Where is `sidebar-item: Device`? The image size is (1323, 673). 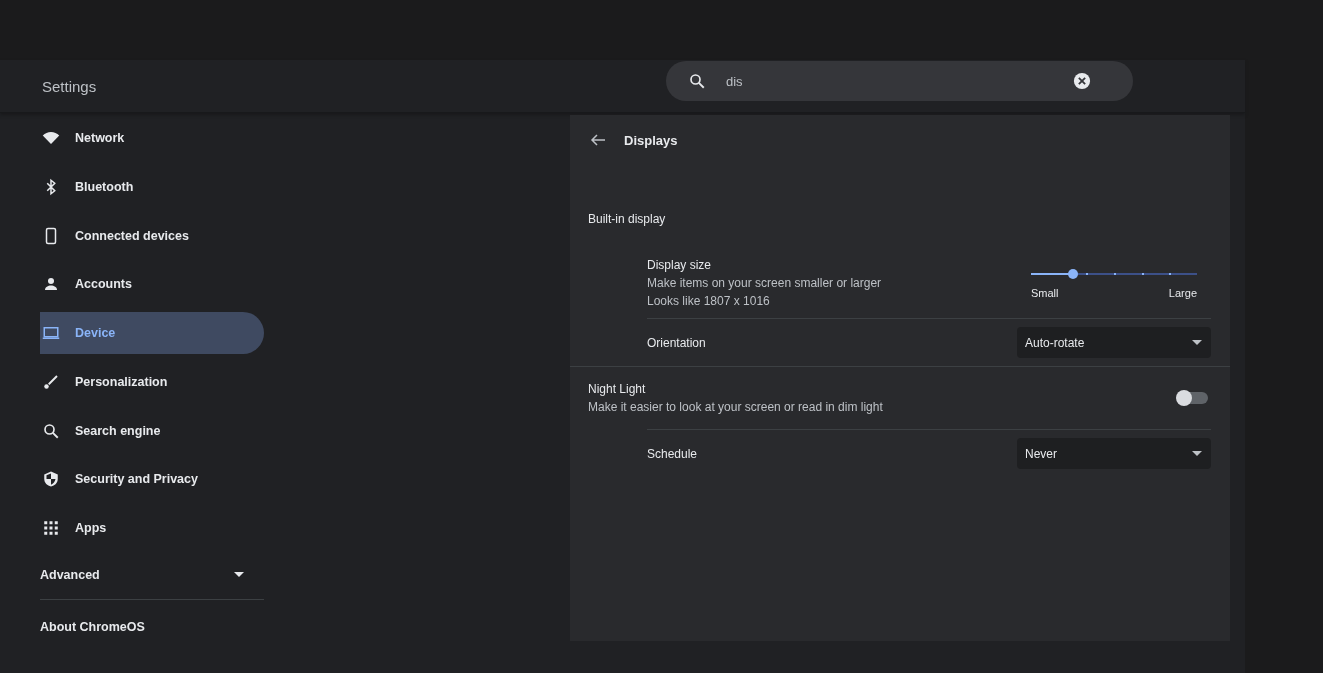
sidebar-item: Device is located at coordinates (152, 333).